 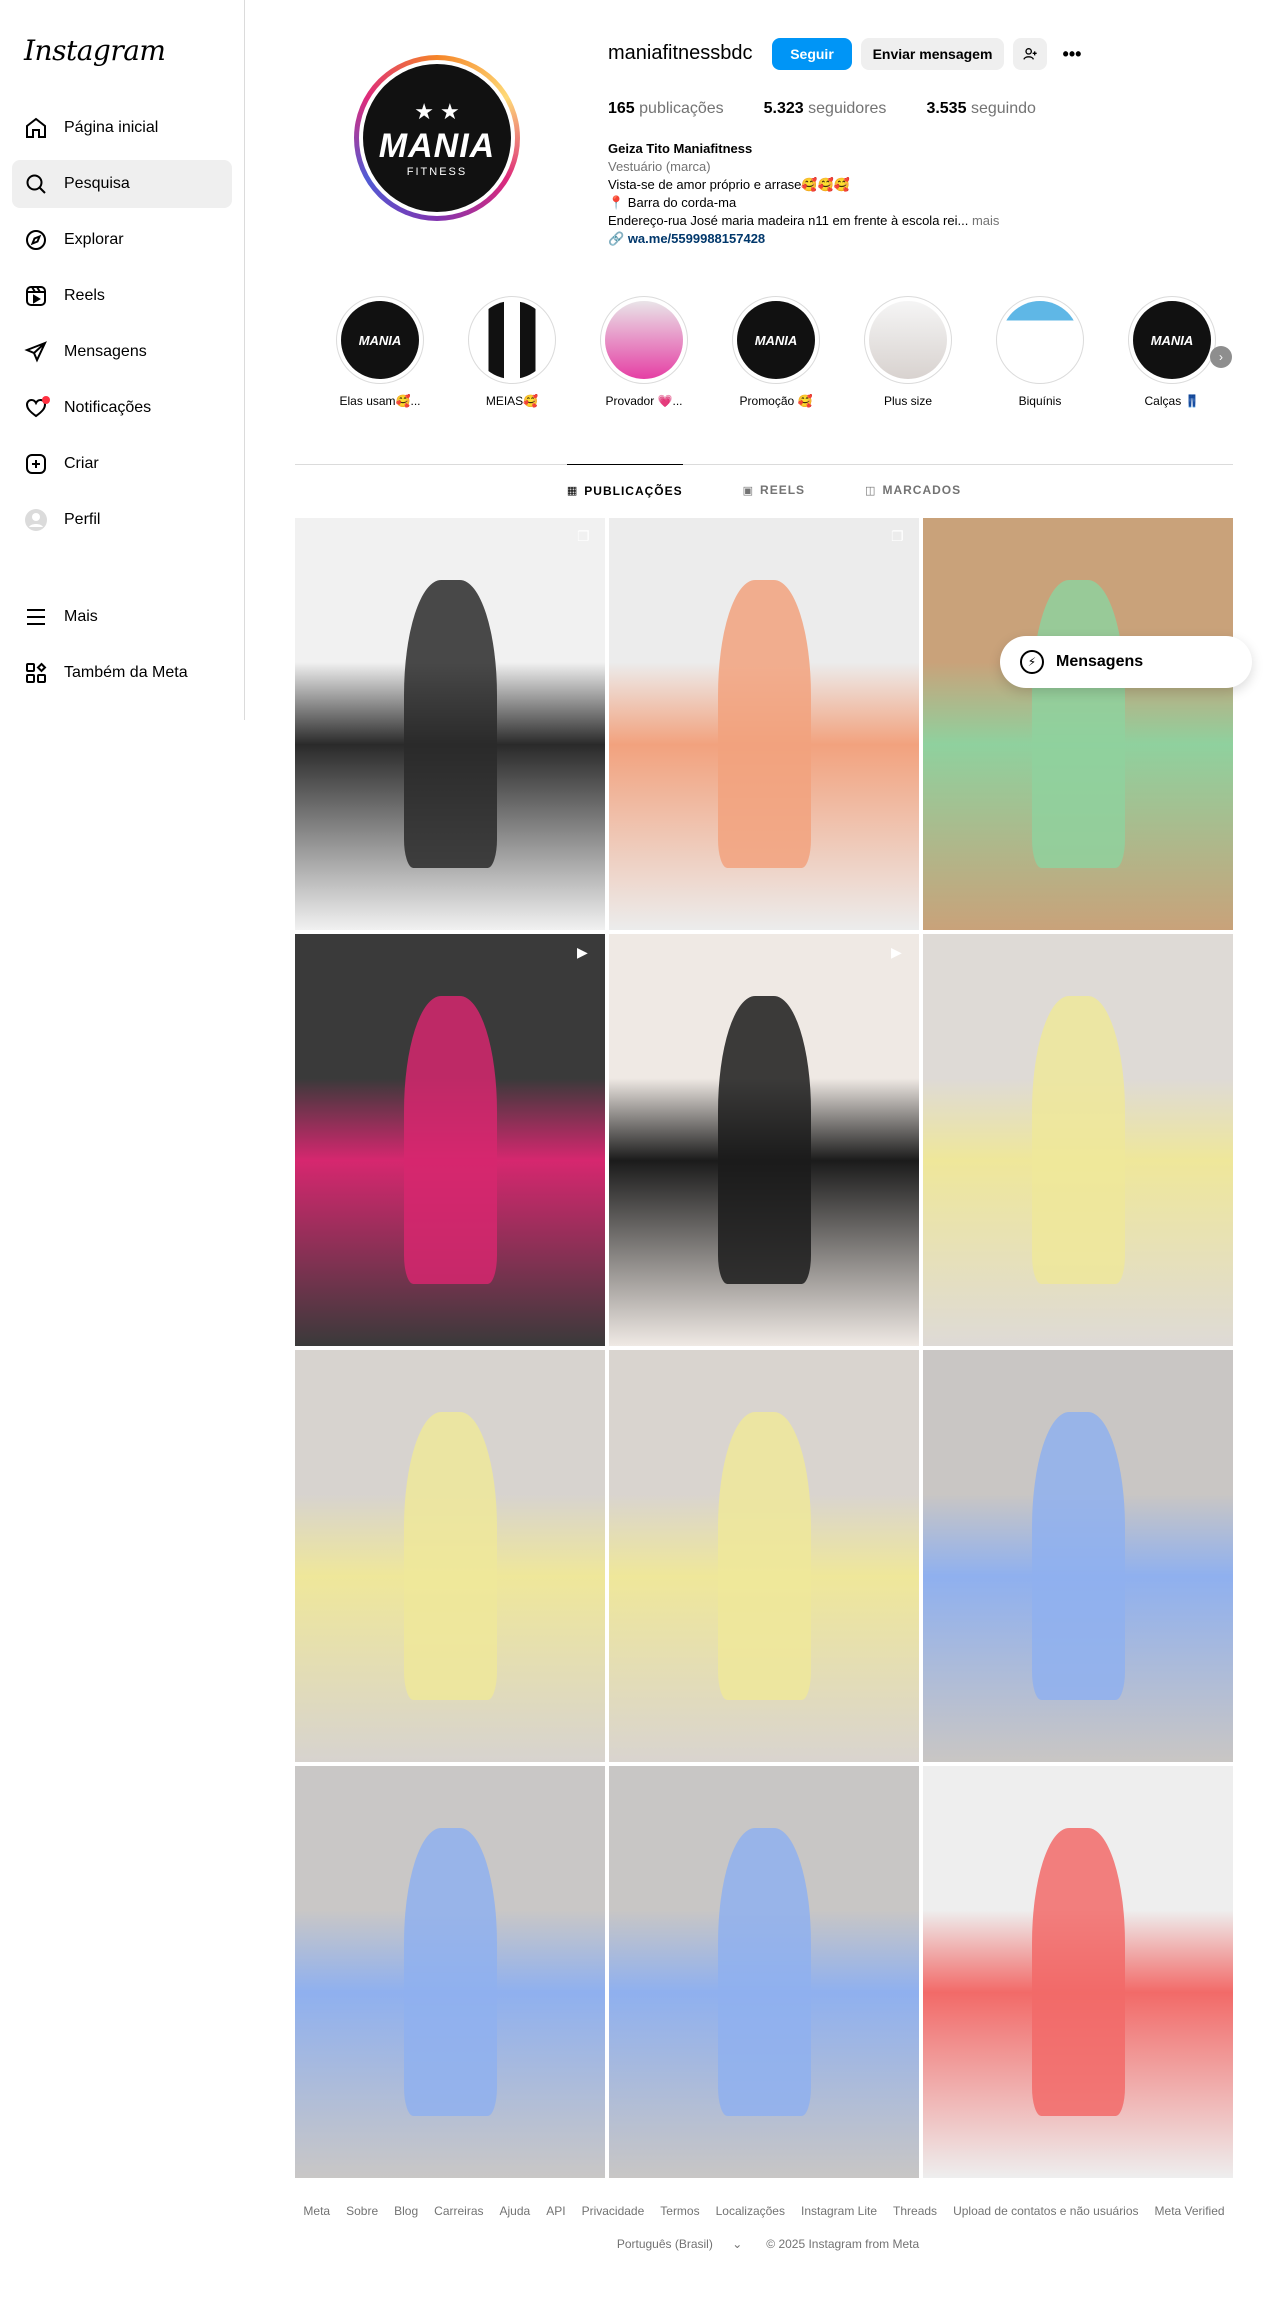 What do you see at coordinates (122, 673) in the screenshot?
I see `sidebar-item-also-from-meta: Também da Meta` at bounding box center [122, 673].